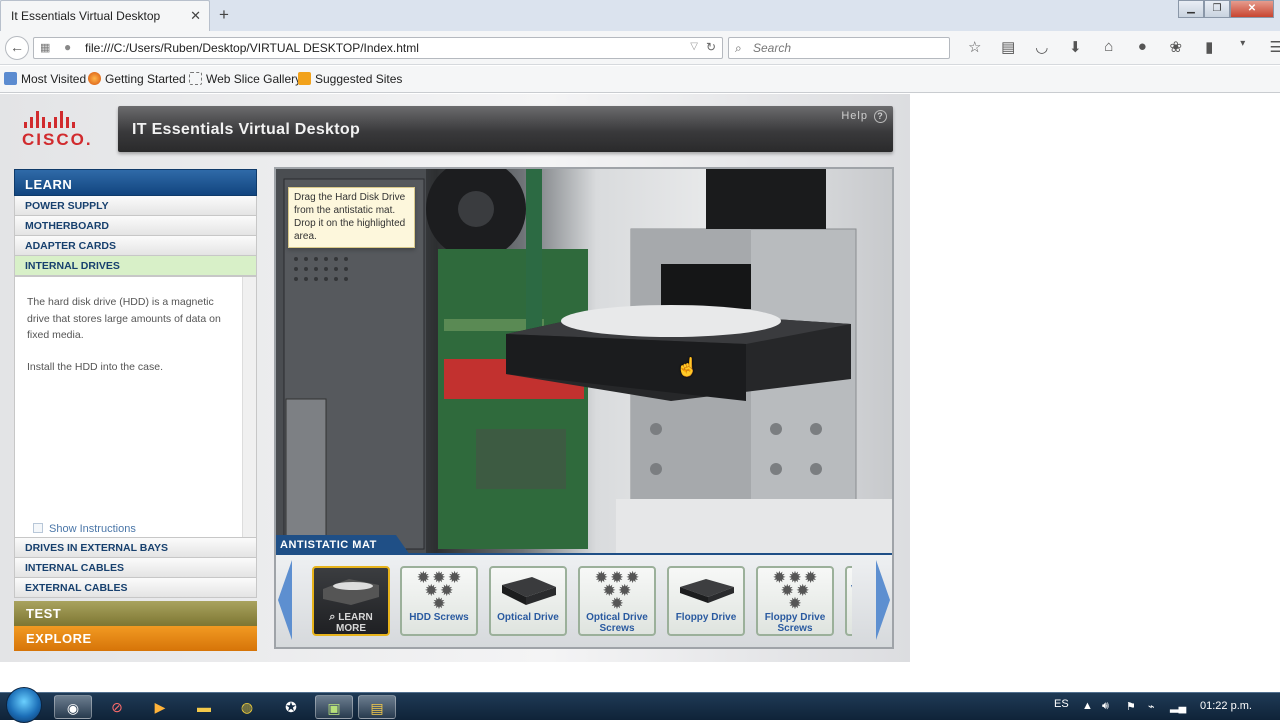  Describe the element at coordinates (528, 590) in the screenshot. I see `optical-drive-icon` at that location.